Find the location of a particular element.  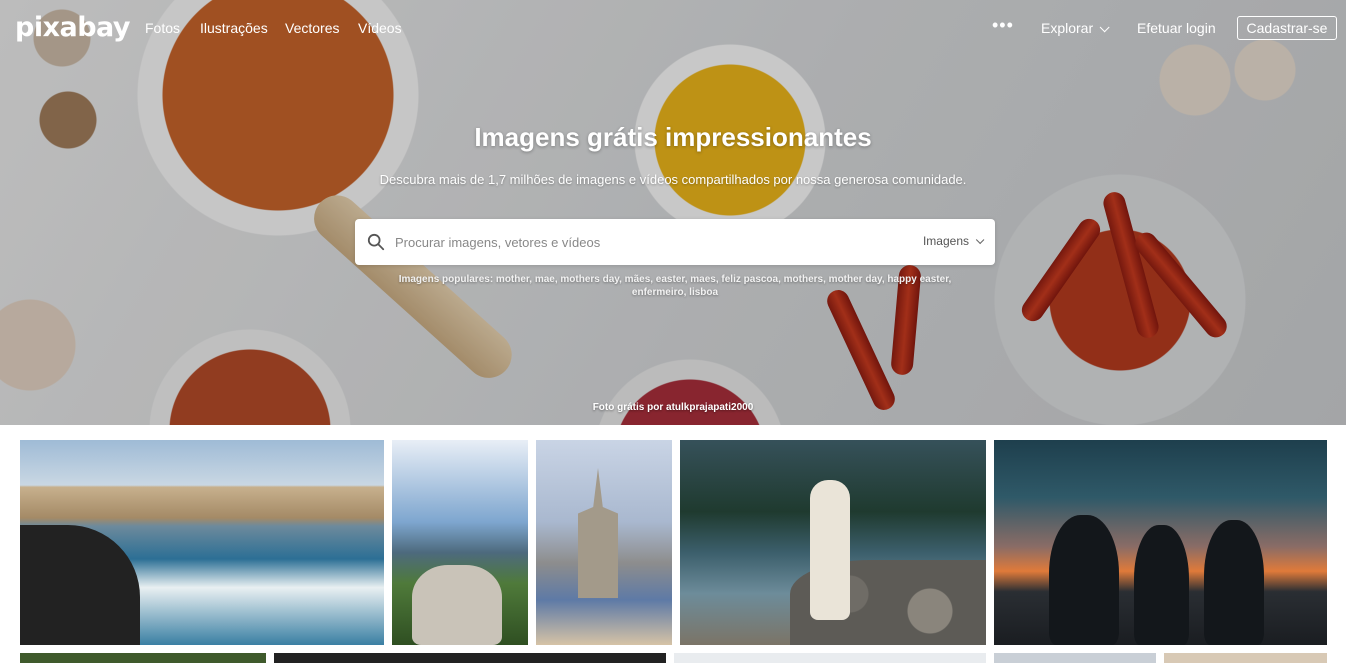

signup-button: Cadastrar-se is located at coordinates (1287, 28).